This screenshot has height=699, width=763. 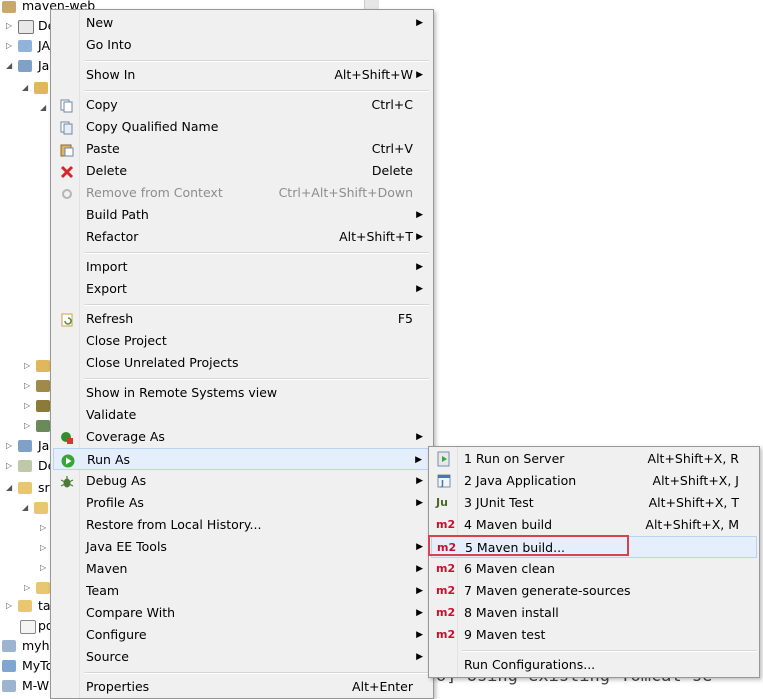 I want to click on menu-item-coverage-as: Coverage As ▶, so click(x=242, y=437).